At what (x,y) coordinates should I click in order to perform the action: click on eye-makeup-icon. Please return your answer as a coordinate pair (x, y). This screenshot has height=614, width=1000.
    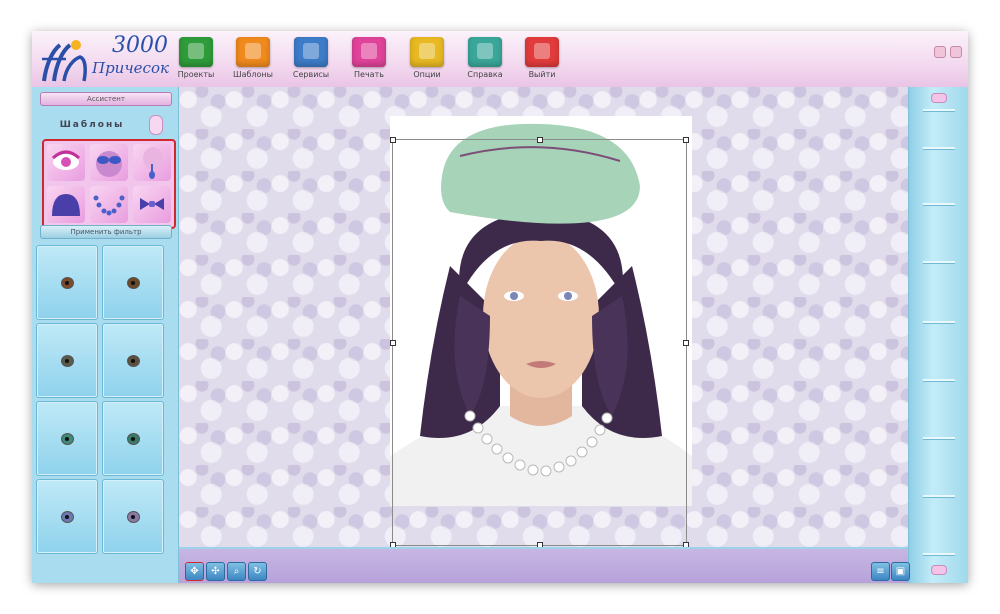
    Looking at the image, I should click on (66, 160).